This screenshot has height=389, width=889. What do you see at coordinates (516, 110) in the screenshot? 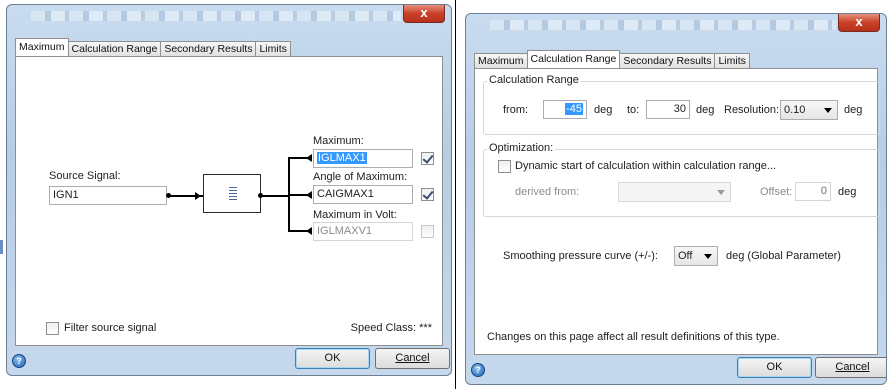
I see `from-label: from:` at bounding box center [516, 110].